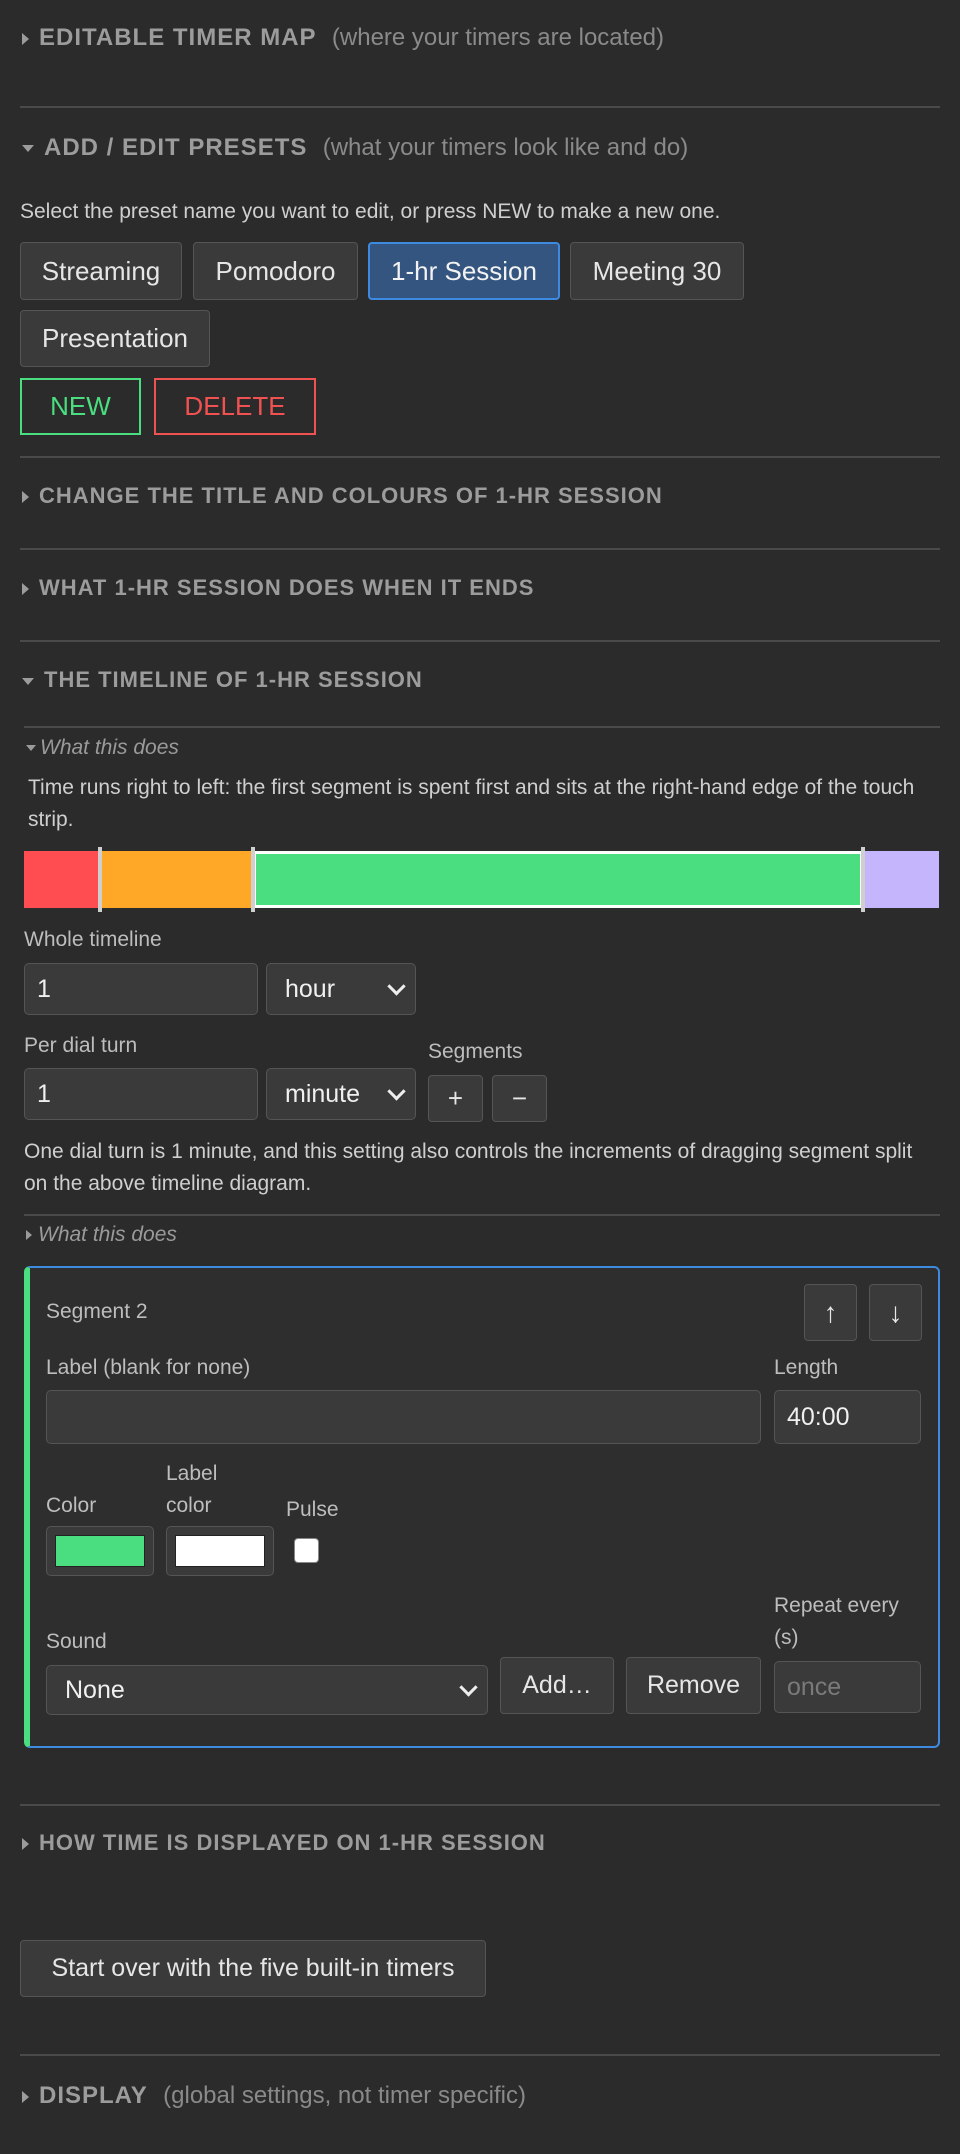 The height and width of the screenshot is (2154, 960). Describe the element at coordinates (109, 747) in the screenshot. I see `what-this-does-label: What this does` at that location.